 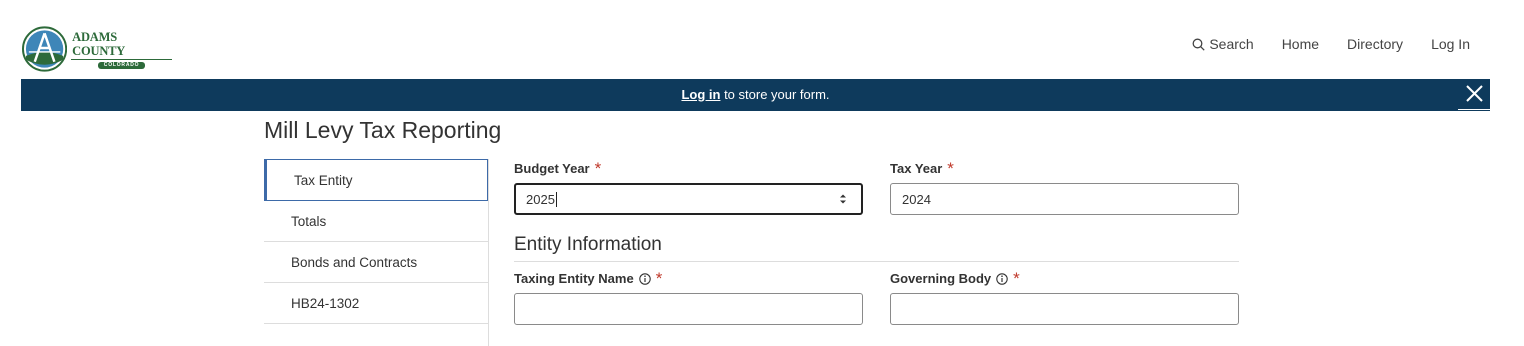 I want to click on login-banner: Log in to store your form., so click(x=755, y=95).